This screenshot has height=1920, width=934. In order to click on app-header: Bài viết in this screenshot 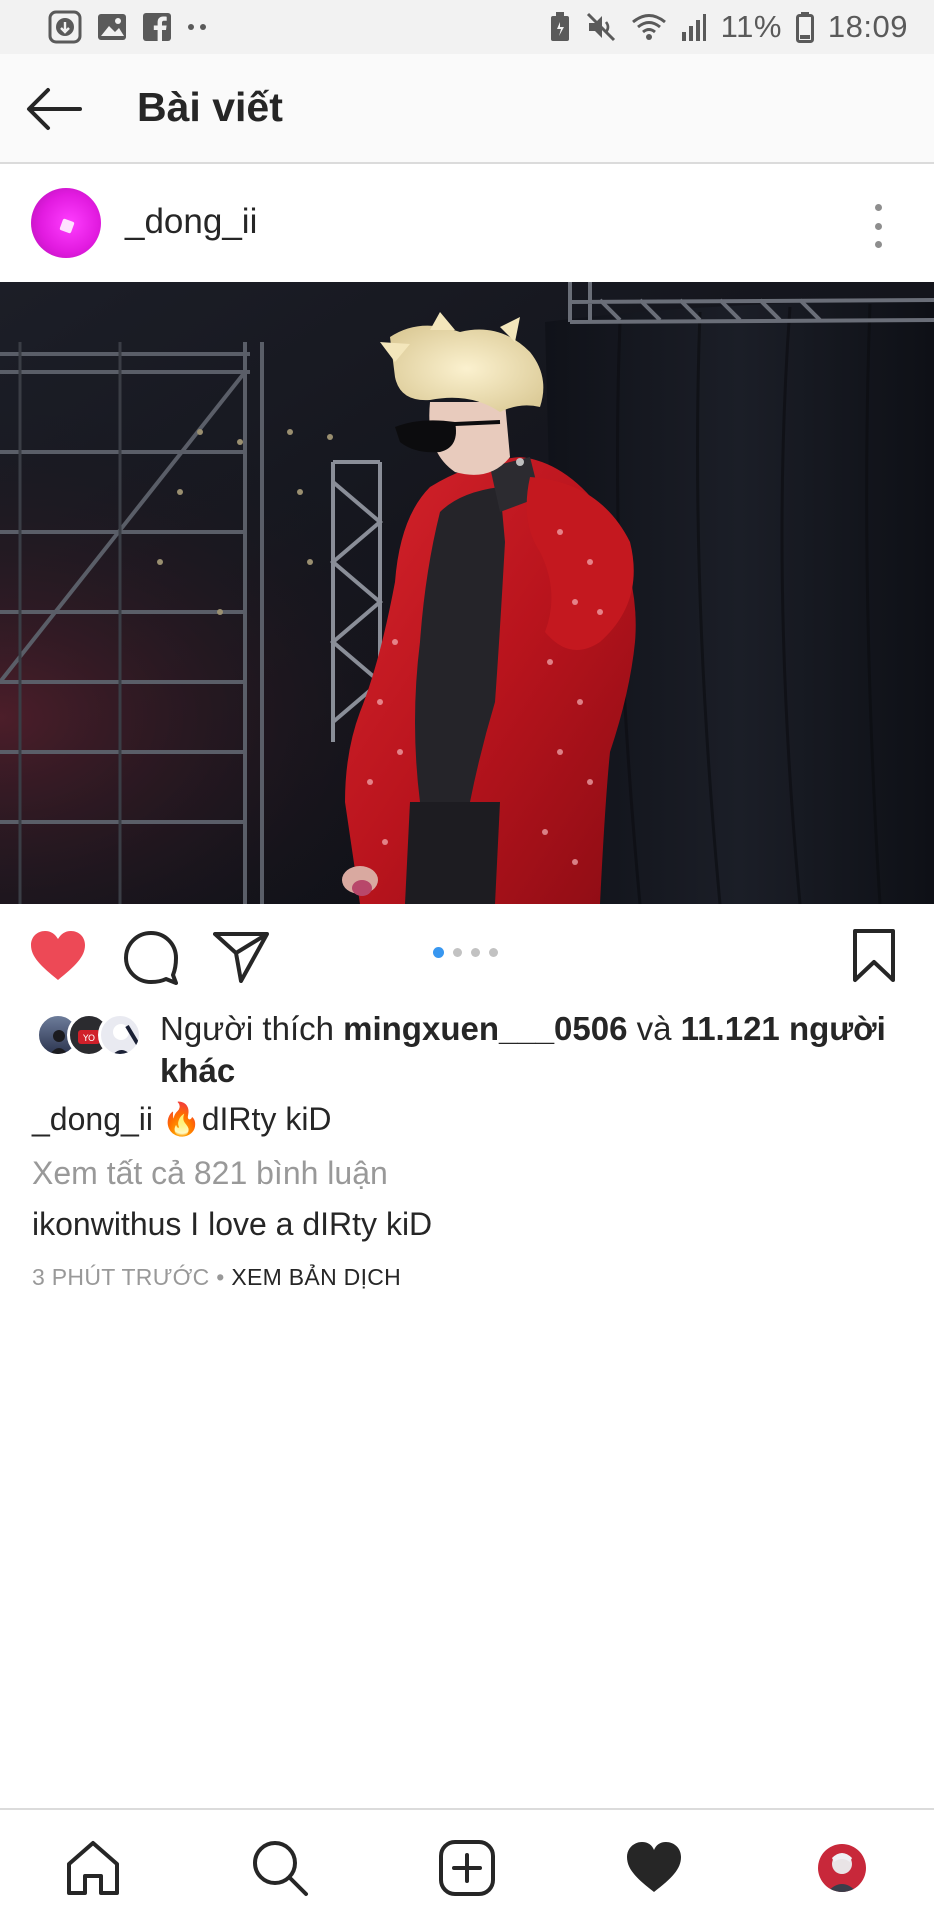, I will do `click(467, 109)`.